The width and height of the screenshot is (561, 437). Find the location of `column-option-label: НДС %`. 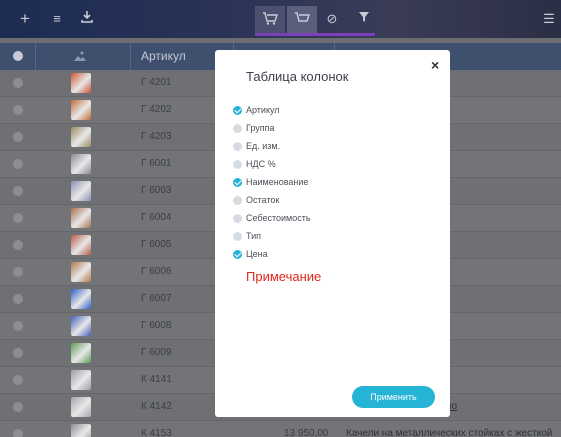

column-option-label: НДС % is located at coordinates (261, 164).